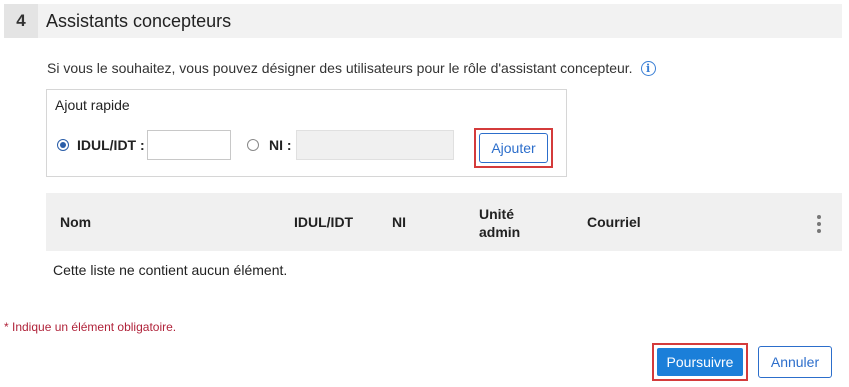 This screenshot has width=849, height=387. What do you see at coordinates (444, 222) in the screenshot?
I see `table-header: Nom IDUL/IDT NI Unité admin Courriel` at bounding box center [444, 222].